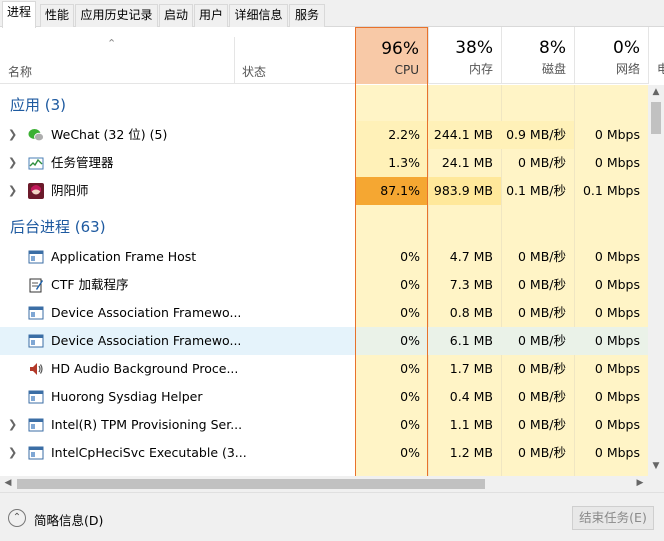 This screenshot has width=664, height=541. Describe the element at coordinates (660, 69) in the screenshot. I see `power-label: 电` at that location.